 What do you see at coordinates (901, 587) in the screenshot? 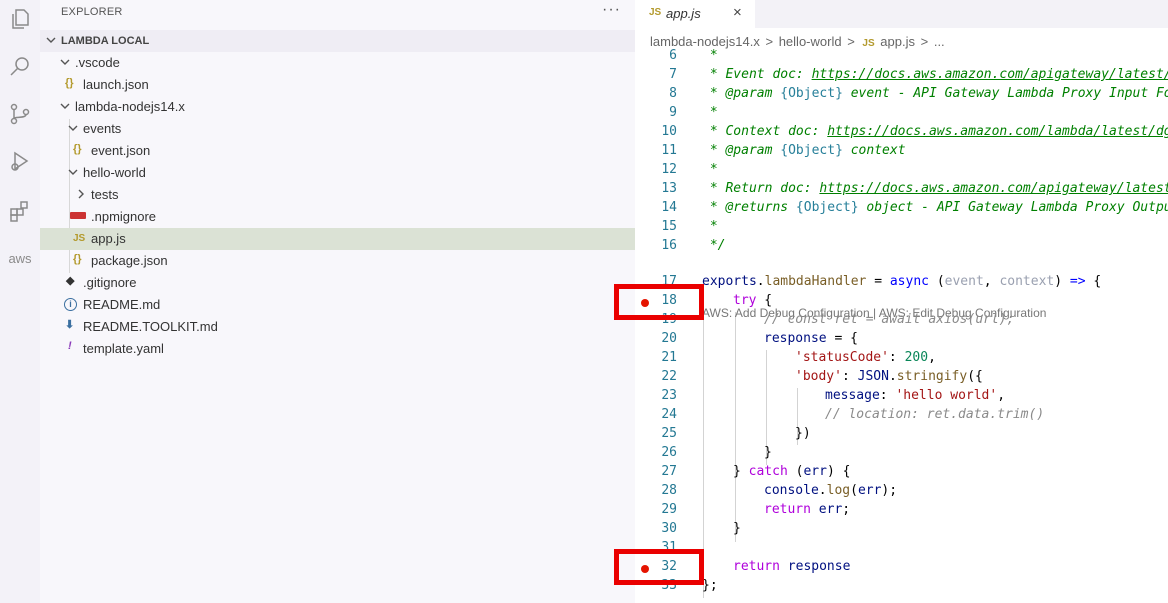
I see `code-line: 33 };` at bounding box center [901, 587].